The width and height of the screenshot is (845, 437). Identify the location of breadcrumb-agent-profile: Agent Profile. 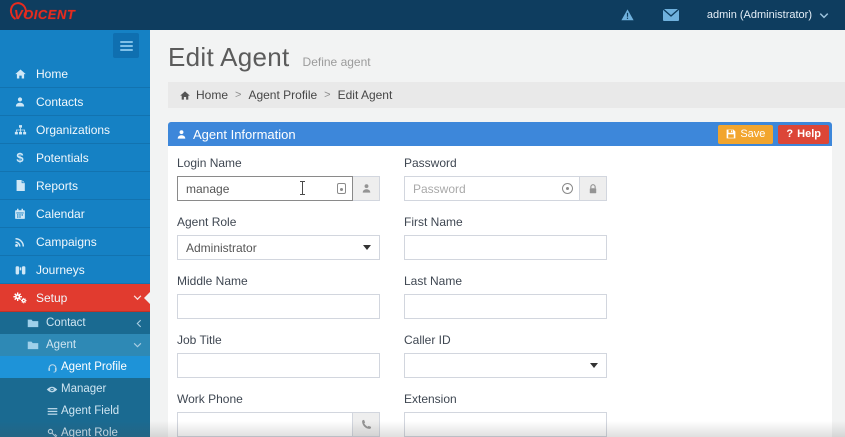
(282, 95).